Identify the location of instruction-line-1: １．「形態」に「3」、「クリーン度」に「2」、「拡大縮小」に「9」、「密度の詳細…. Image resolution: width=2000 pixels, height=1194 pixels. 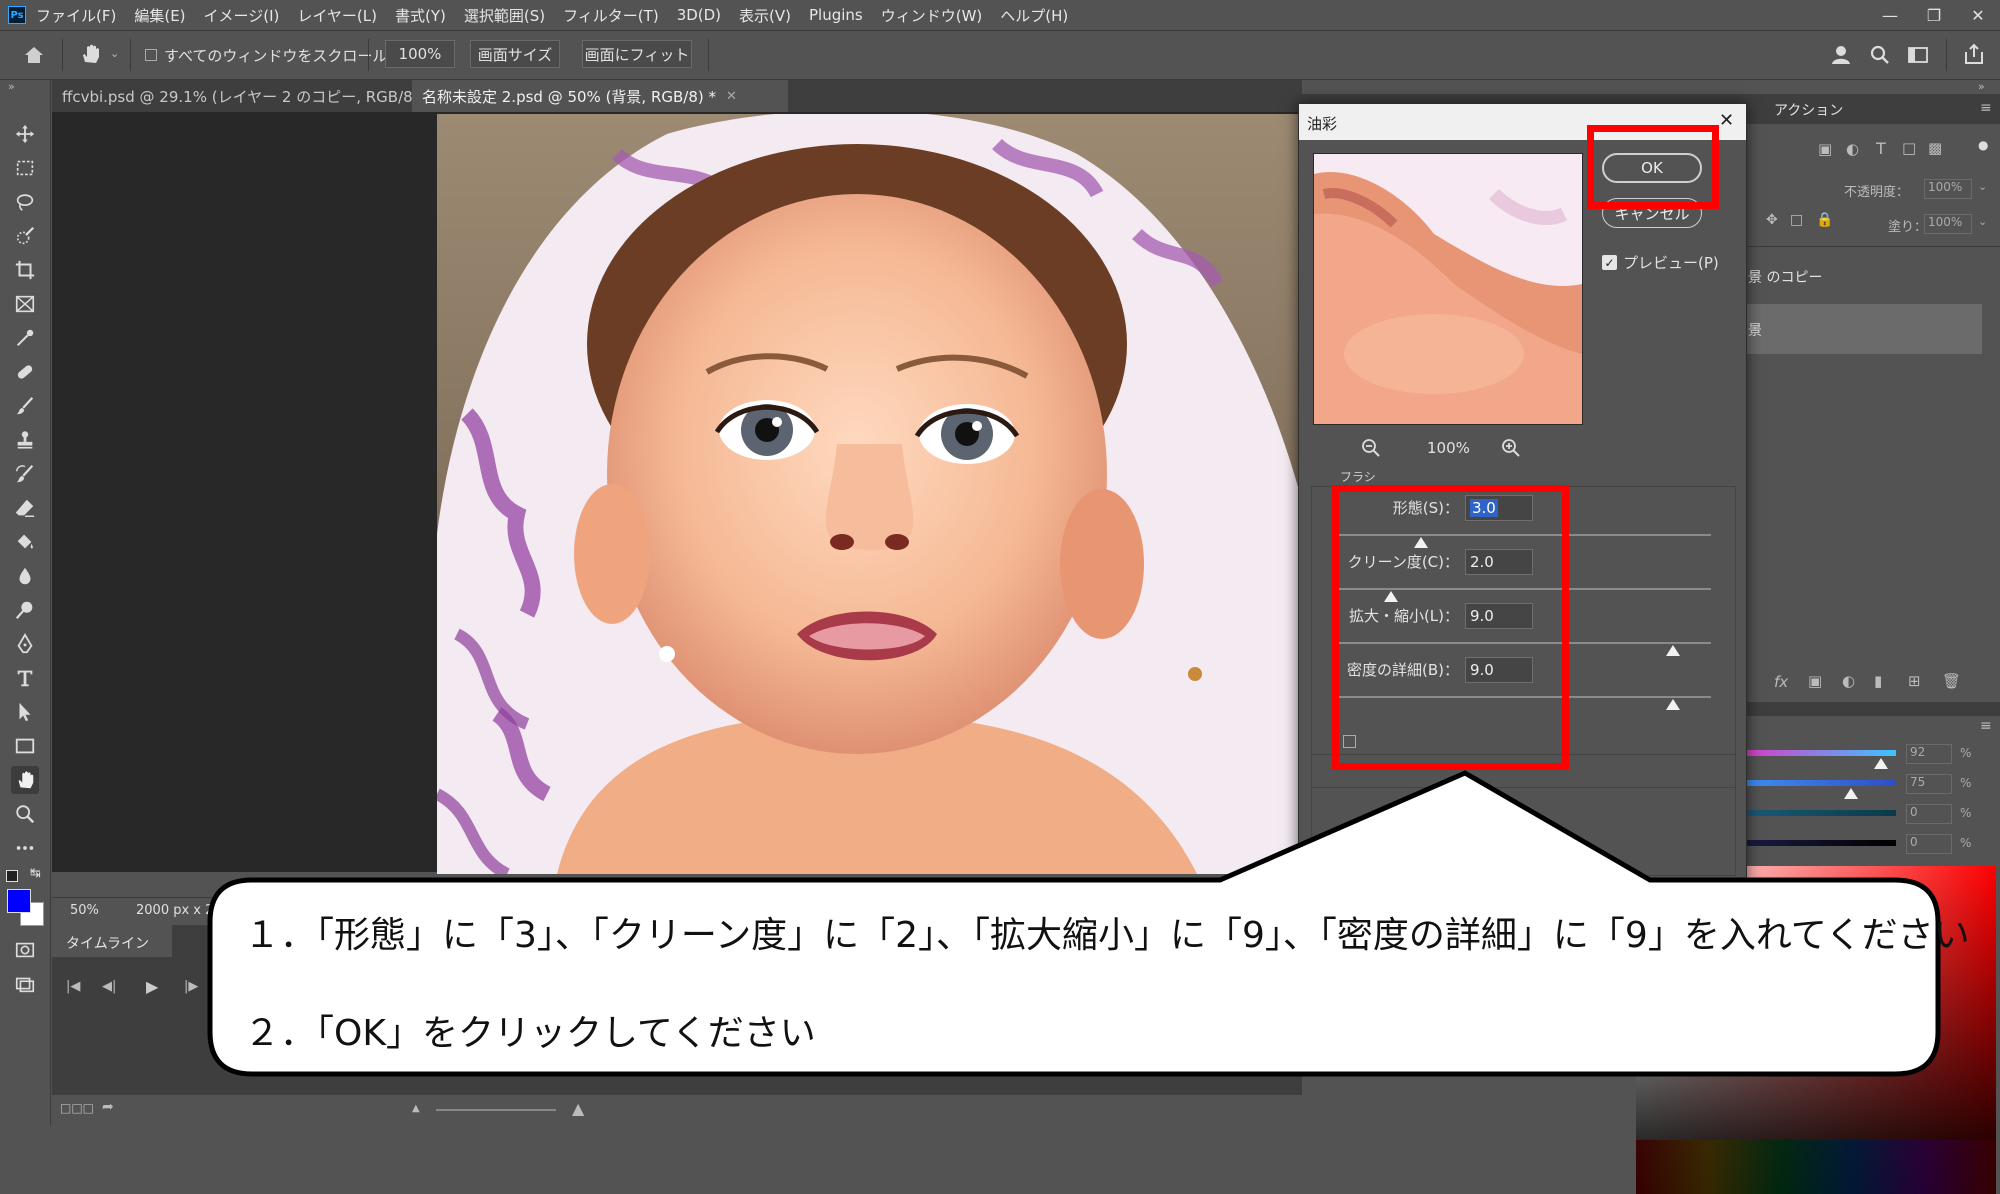
(1107, 935).